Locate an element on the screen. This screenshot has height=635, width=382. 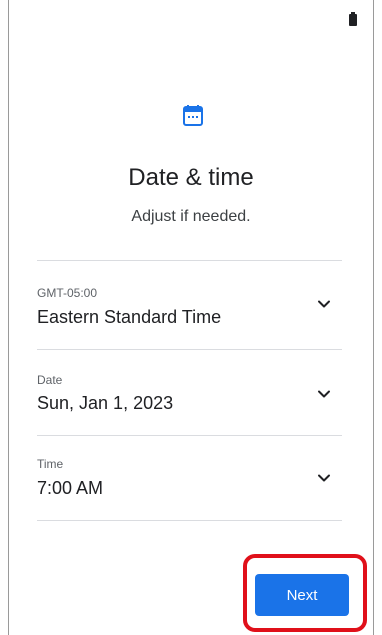
timezone-value: Eastern Standard Time is located at coordinates (129, 317).